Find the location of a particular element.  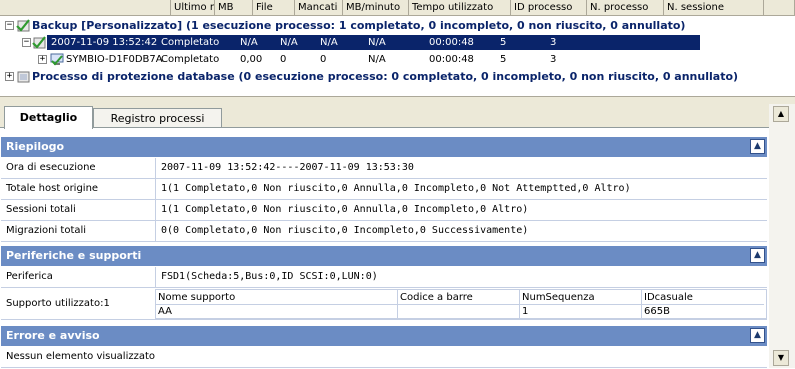

job-mb-minute: N/A is located at coordinates (377, 42).